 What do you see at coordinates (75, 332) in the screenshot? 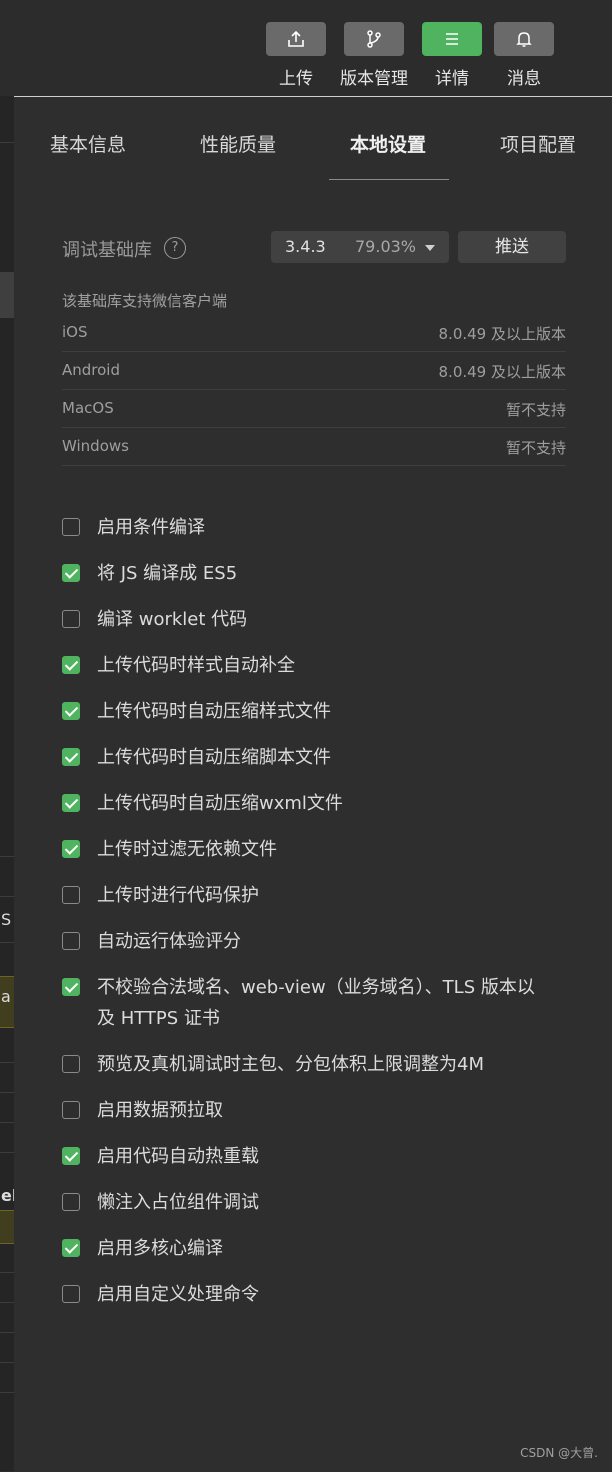
I see `support-os: iOS` at bounding box center [75, 332].